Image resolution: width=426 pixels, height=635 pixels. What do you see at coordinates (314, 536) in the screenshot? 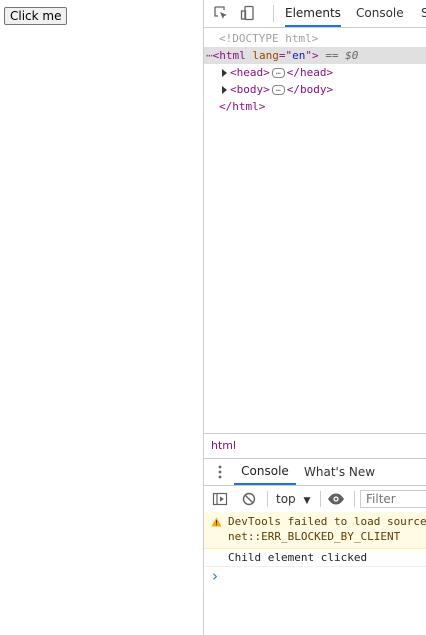
I see `warning-text-line2: net::ERR_BLOCKED_BY_CLIENT` at bounding box center [314, 536].